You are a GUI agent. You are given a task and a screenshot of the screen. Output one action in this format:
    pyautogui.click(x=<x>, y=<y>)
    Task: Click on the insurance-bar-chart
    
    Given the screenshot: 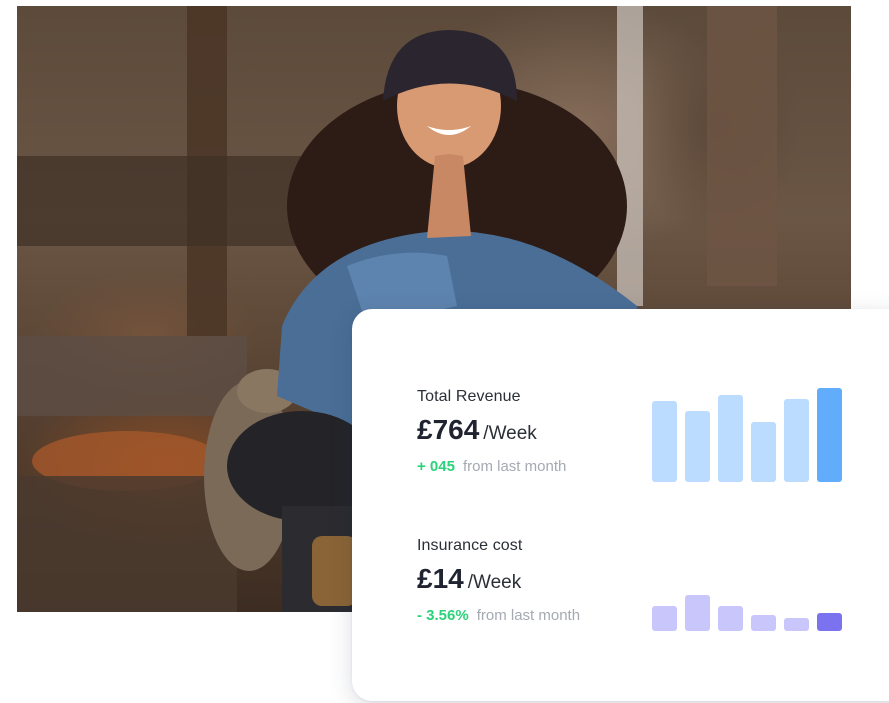 What is the action you would take?
    pyautogui.click(x=747, y=611)
    